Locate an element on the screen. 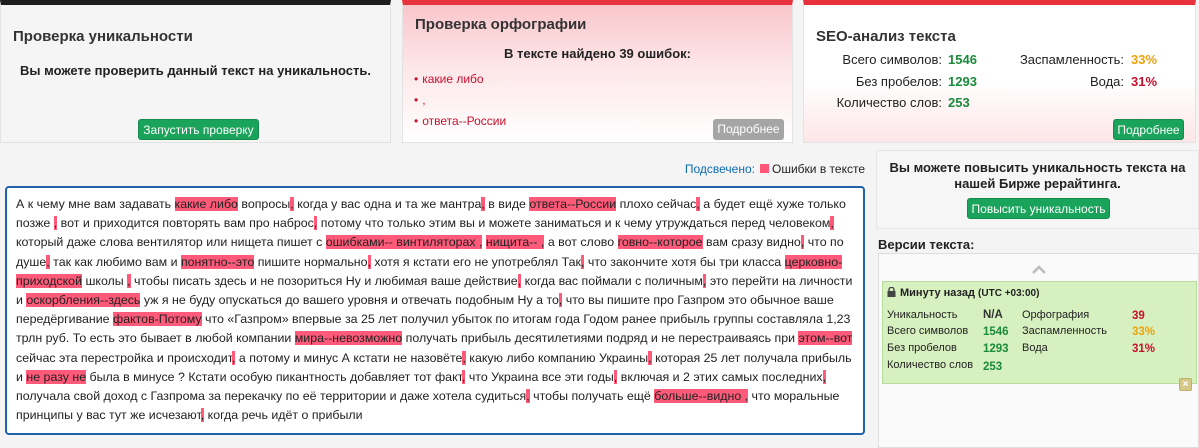 The height and width of the screenshot is (448, 1199). seo-spam-label: Заспамленность: is located at coordinates (1071, 59).